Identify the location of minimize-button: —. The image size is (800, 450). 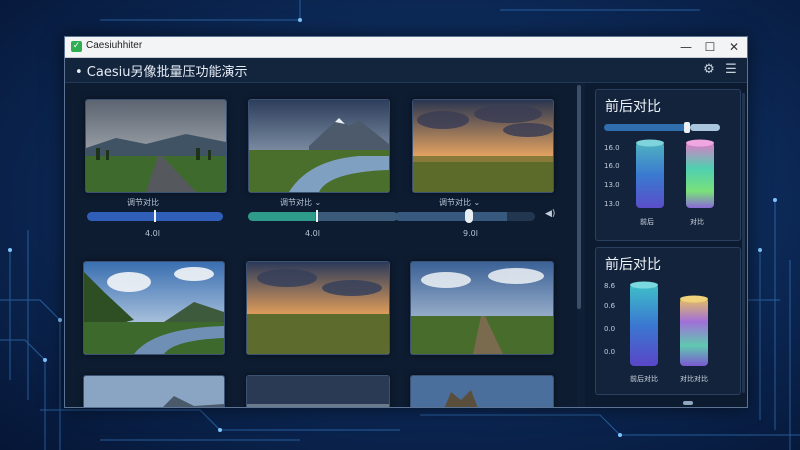
(686, 47).